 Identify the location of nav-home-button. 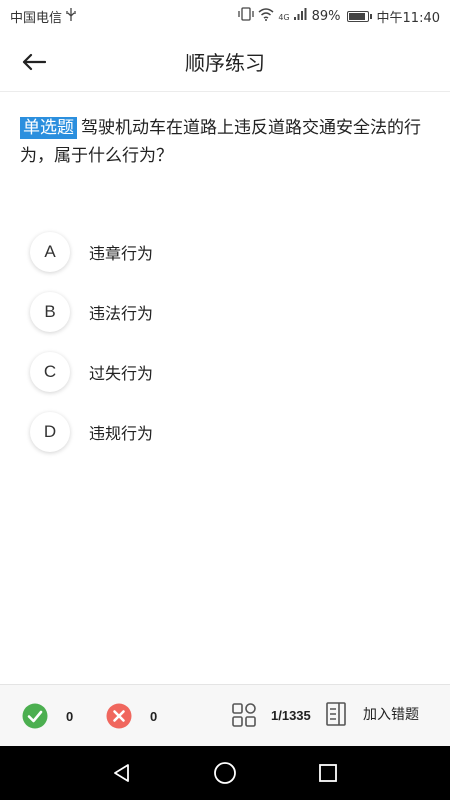
(225, 773).